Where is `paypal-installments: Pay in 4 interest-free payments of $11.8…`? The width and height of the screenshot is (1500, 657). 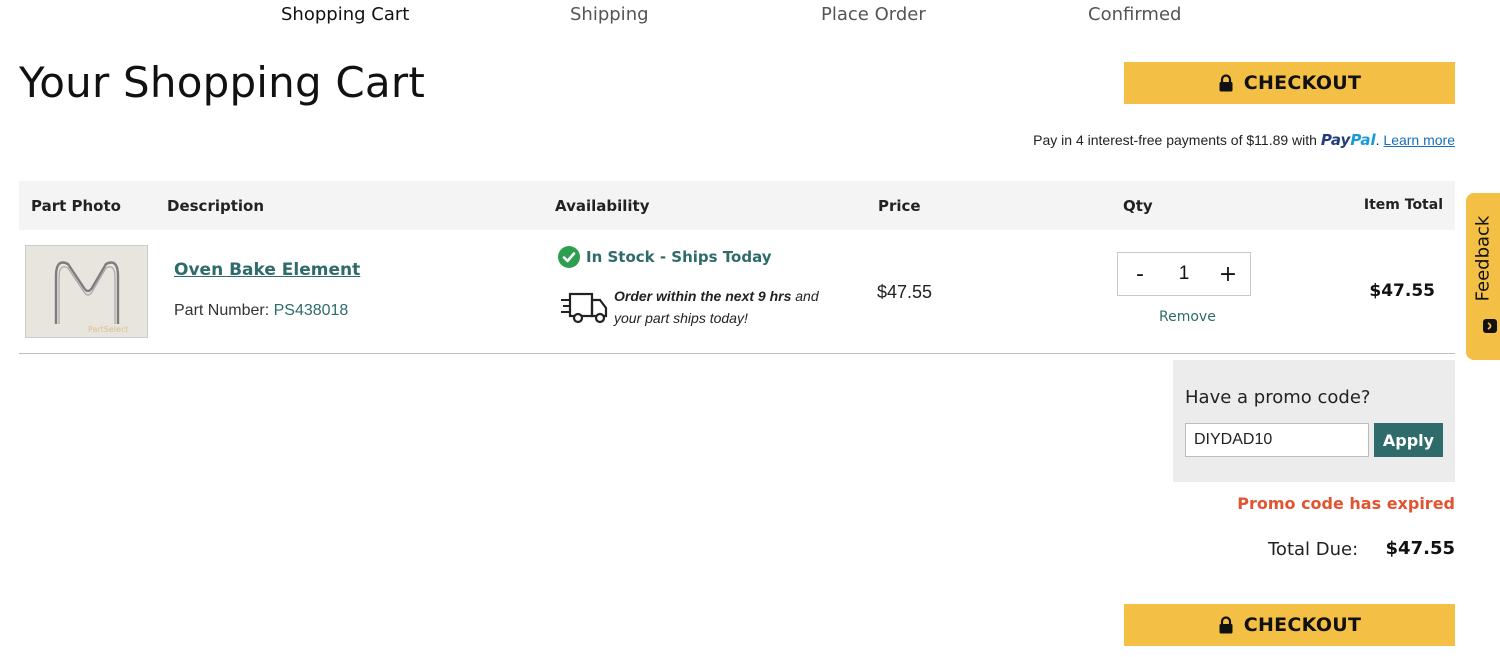
paypal-installments: Pay in 4 interest-free payments of $11.8… is located at coordinates (1244, 140).